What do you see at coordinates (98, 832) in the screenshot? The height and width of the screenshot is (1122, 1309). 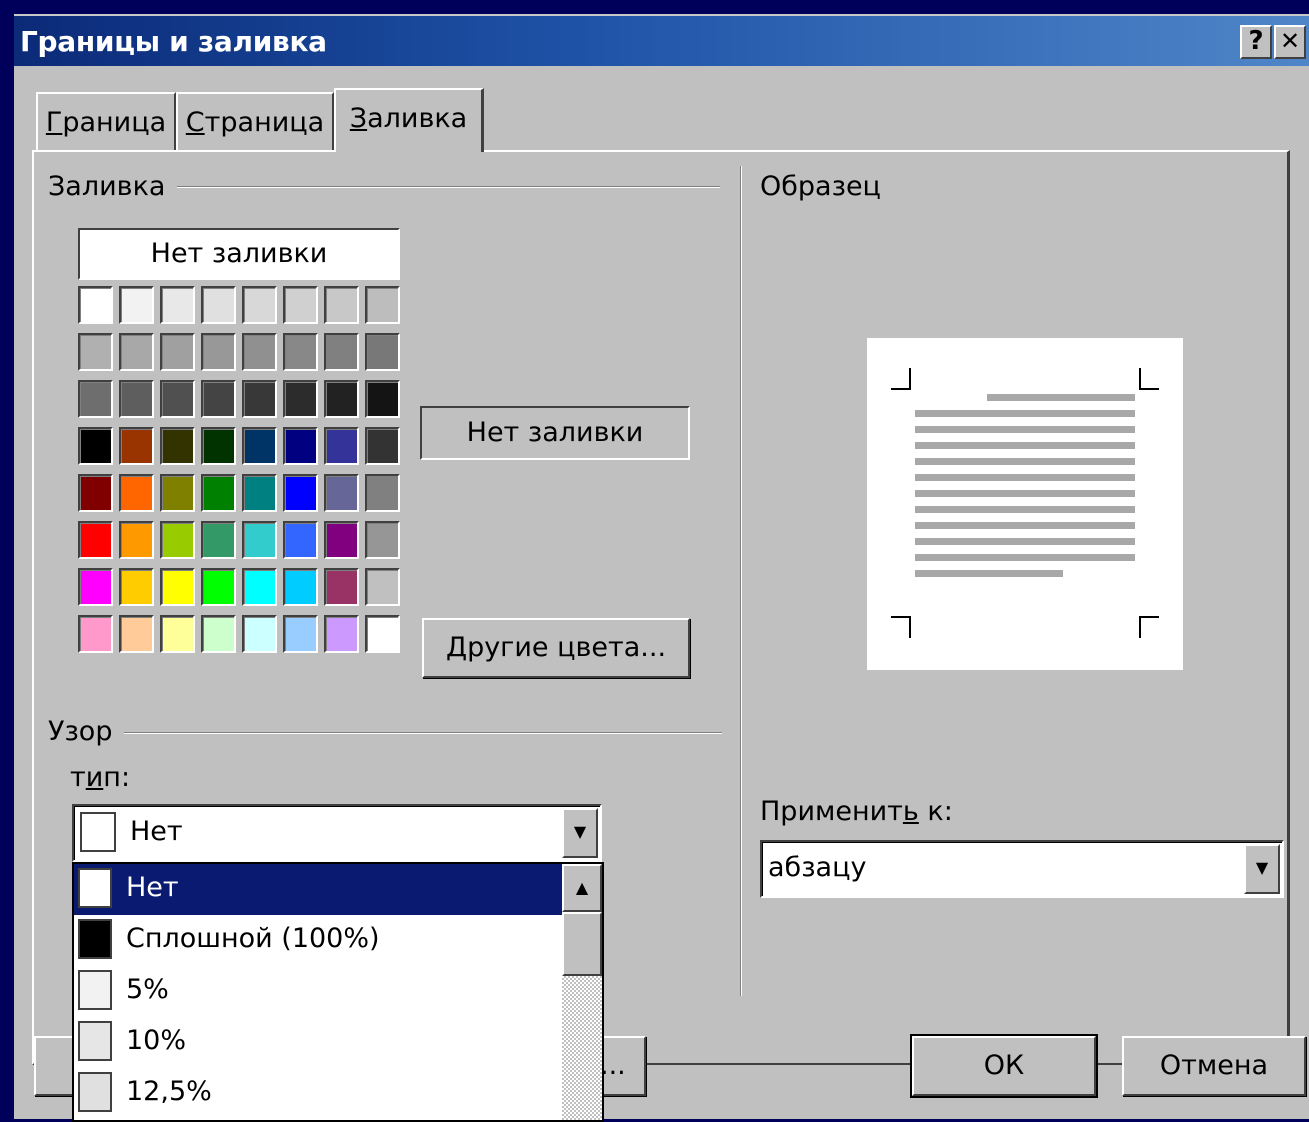 I see `pattern-swatch-none` at bounding box center [98, 832].